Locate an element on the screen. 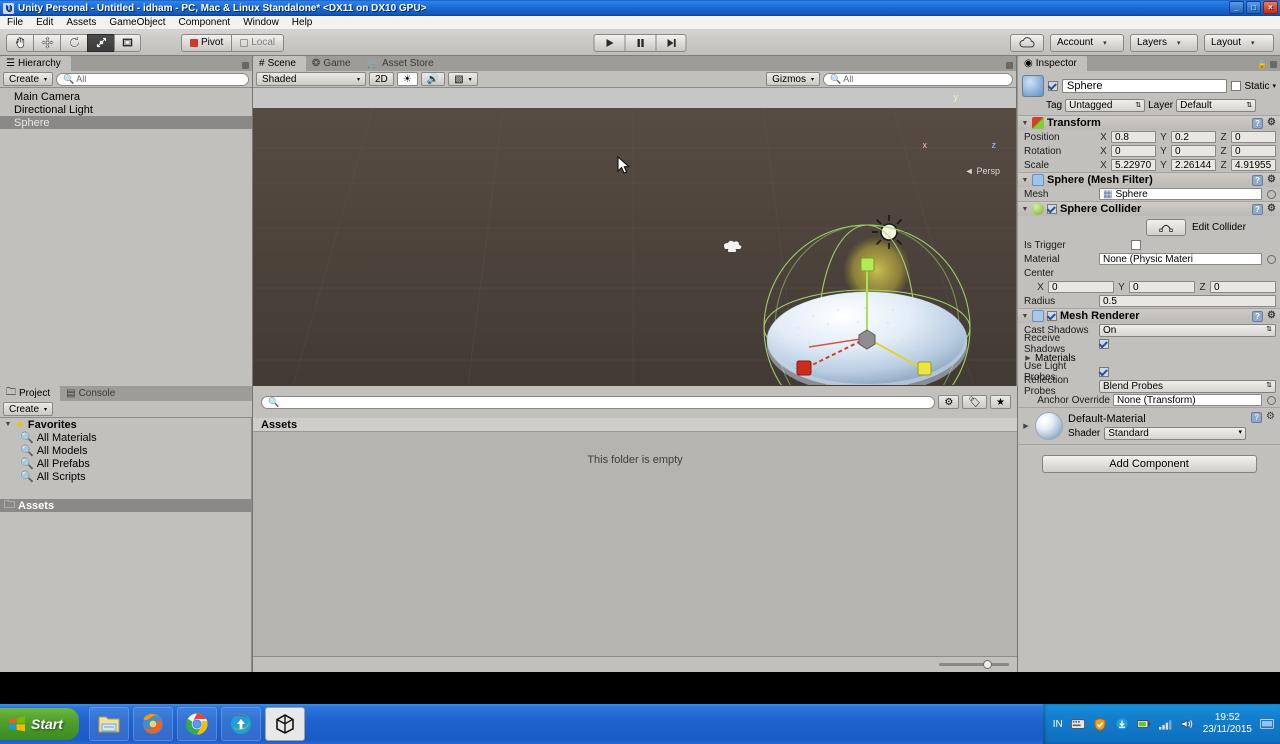 The image size is (1280, 744). pivot-button: Pivot is located at coordinates (206, 42).